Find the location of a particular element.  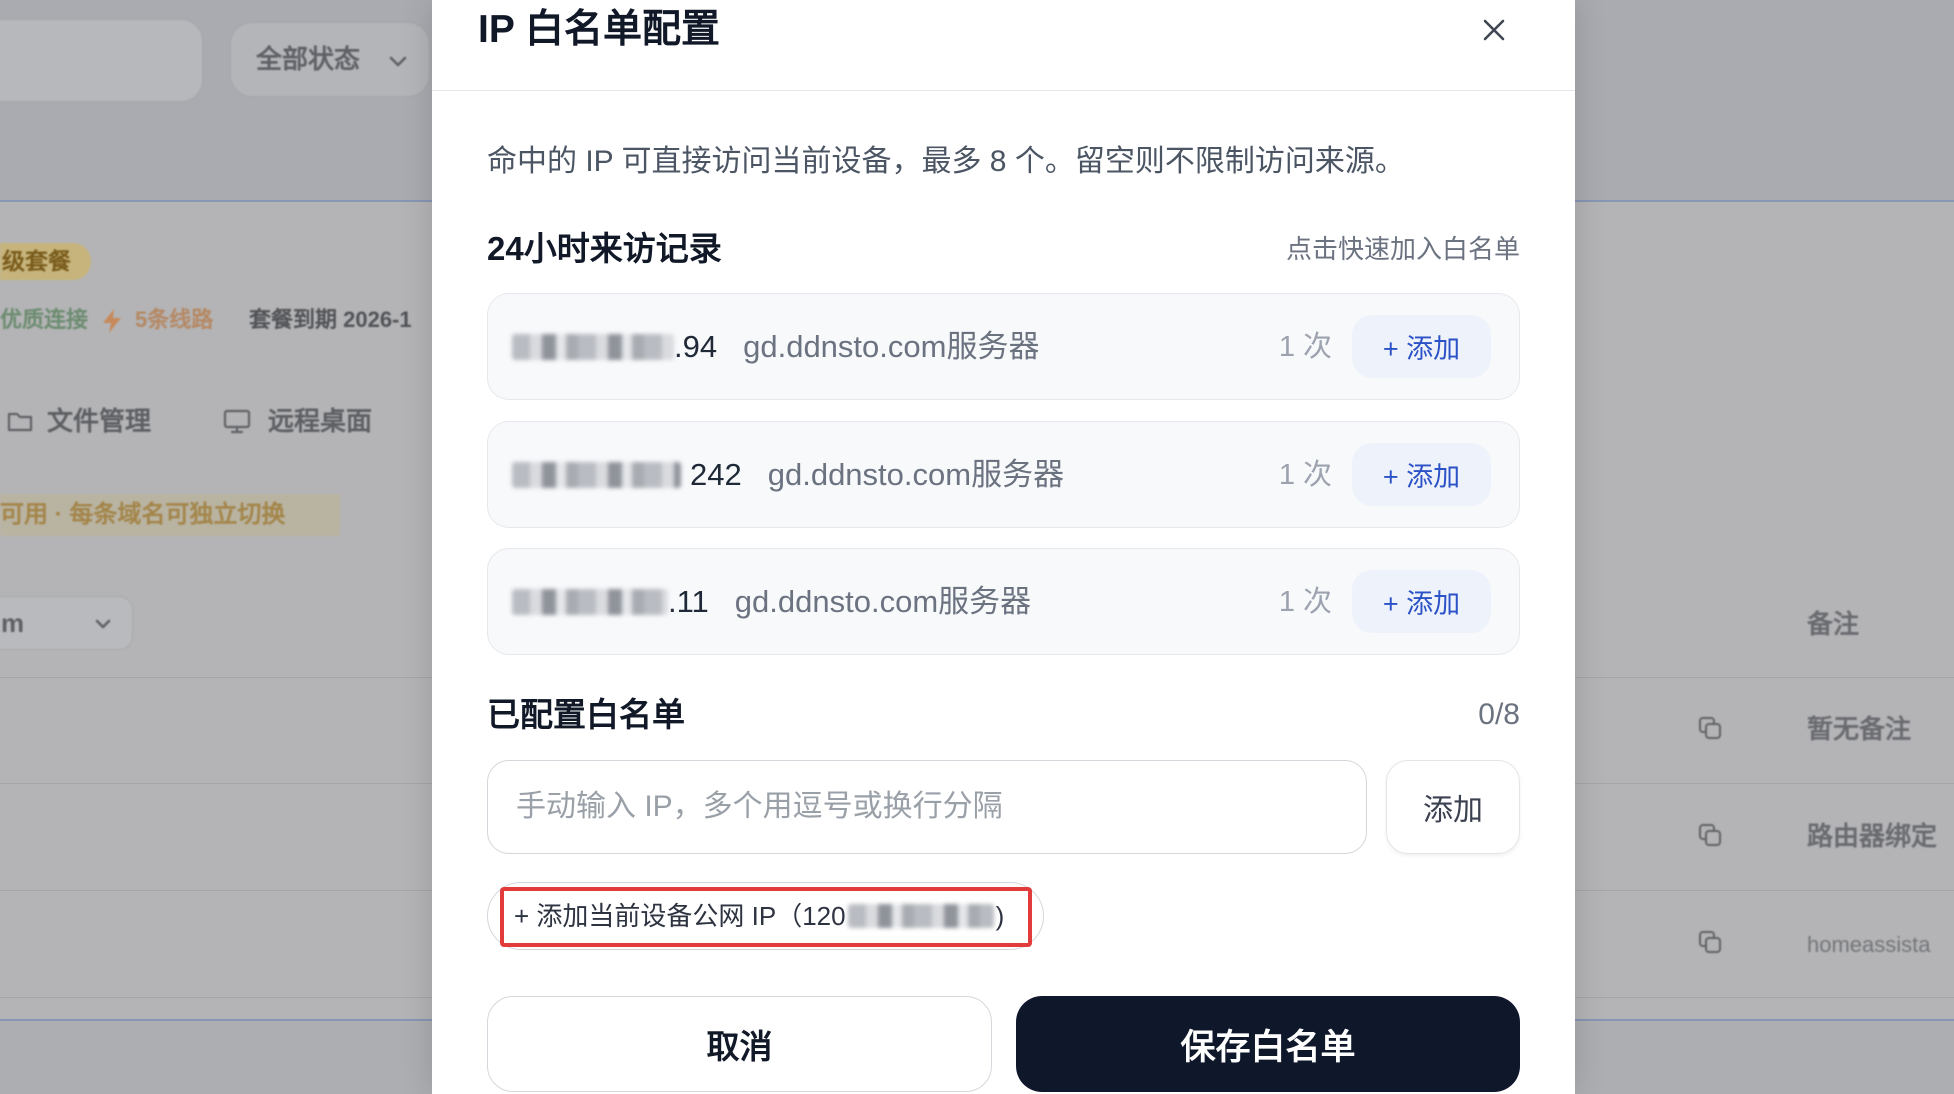

monitor-icon is located at coordinates (237, 421).